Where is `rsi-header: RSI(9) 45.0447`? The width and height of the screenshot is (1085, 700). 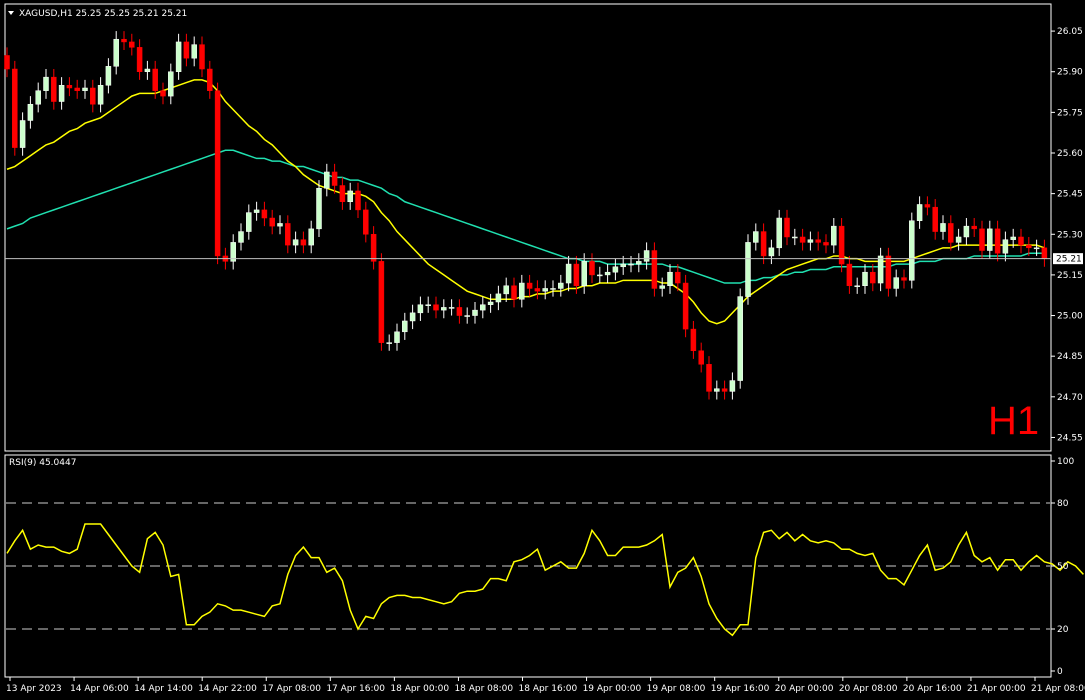
rsi-header: RSI(9) 45.0447 is located at coordinates (42, 463).